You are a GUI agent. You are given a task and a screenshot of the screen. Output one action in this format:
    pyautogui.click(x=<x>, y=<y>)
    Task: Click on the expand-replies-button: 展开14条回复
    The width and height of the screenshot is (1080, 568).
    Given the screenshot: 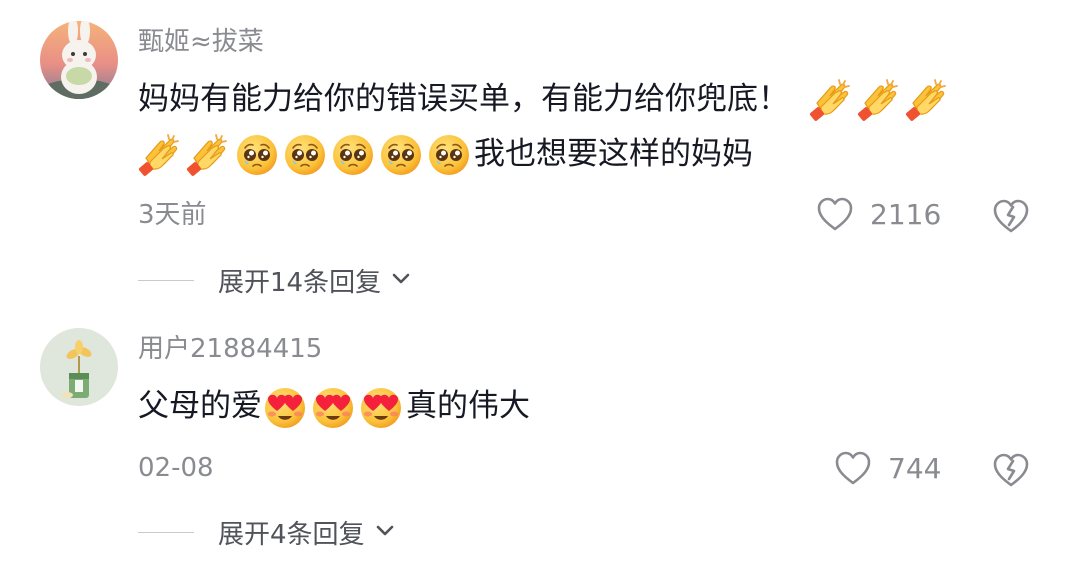 What is the action you would take?
    pyautogui.click(x=274, y=280)
    